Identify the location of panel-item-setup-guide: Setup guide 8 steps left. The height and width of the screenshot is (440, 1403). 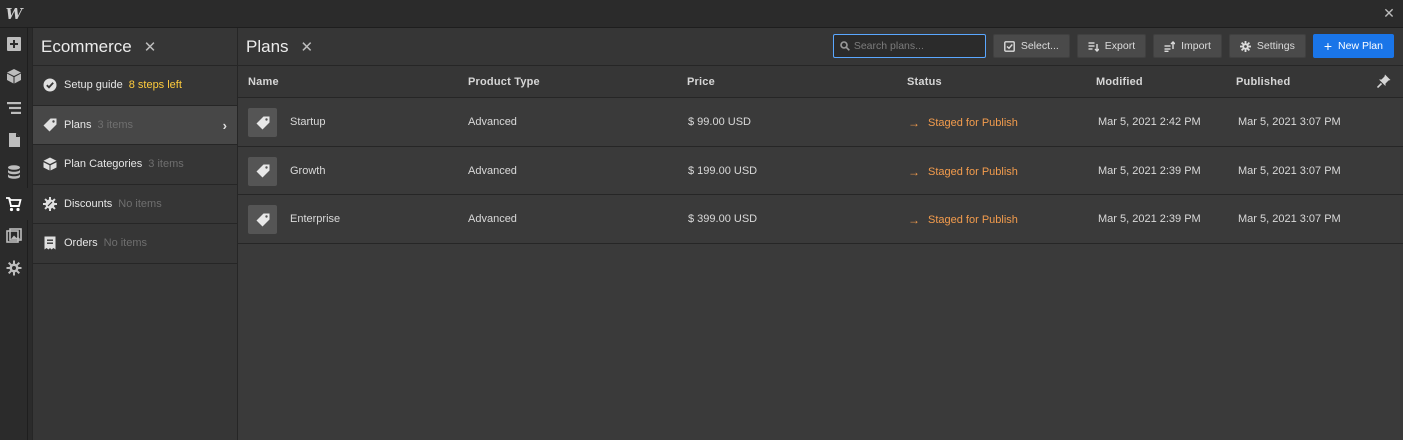
(135, 86).